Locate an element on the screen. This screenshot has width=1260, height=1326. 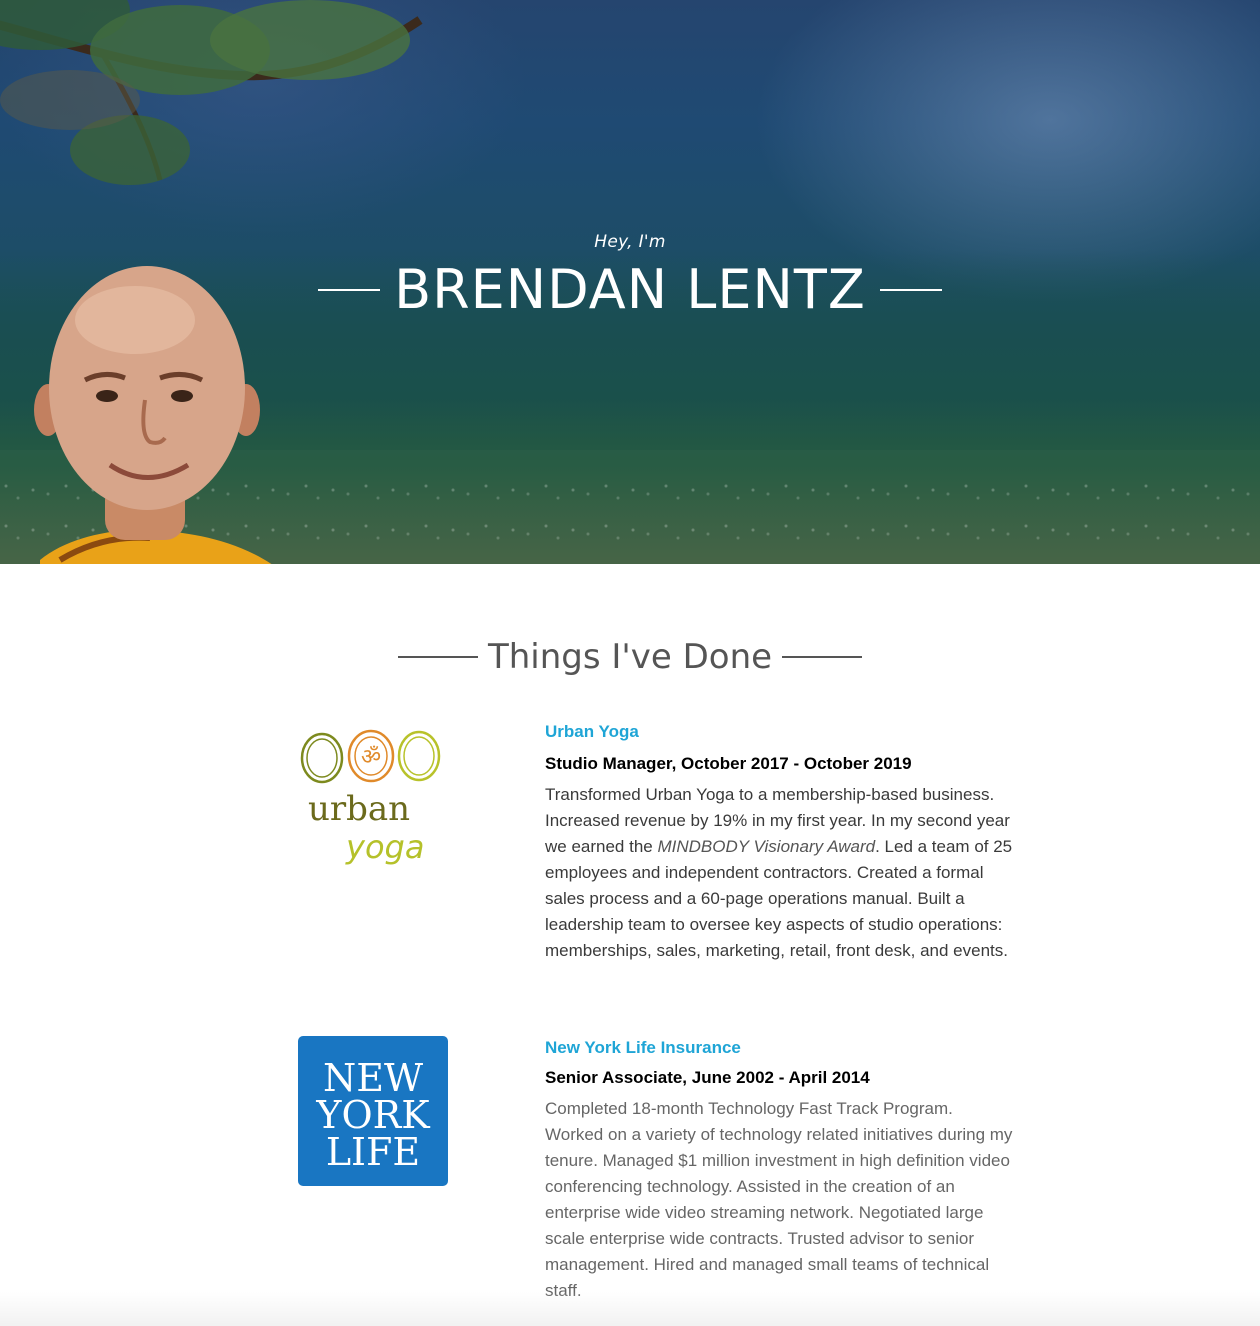
om-symbol-icon: ॐ is located at coordinates (371, 757).